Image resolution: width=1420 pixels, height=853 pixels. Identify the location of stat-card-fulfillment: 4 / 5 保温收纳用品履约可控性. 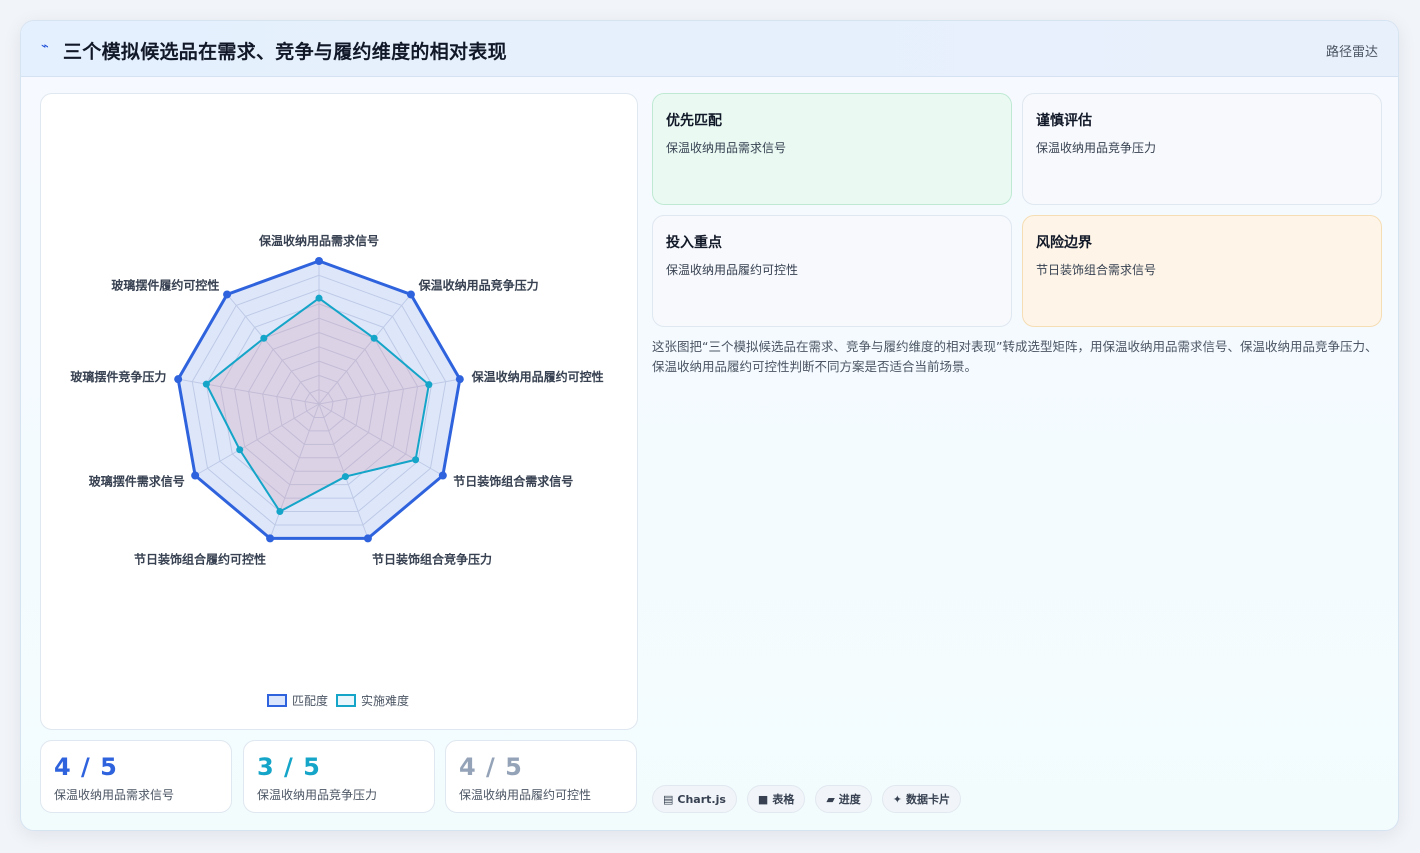
(541, 776).